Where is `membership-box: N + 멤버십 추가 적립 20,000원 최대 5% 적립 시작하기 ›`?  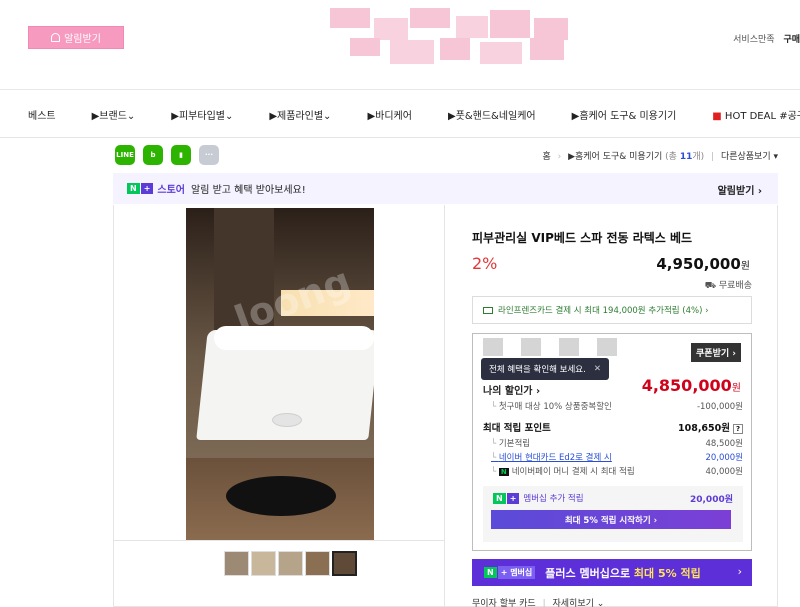 membership-box: N + 멤버십 추가 적립 20,000원 최대 5% 적립 시작하기 › is located at coordinates (613, 514).